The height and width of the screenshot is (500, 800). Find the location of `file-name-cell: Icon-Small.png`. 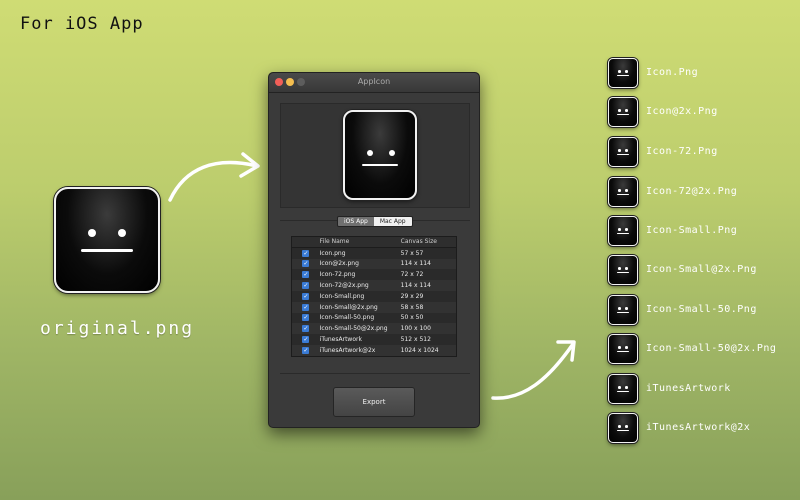

file-name-cell: Icon-Small.png is located at coordinates (342, 296).